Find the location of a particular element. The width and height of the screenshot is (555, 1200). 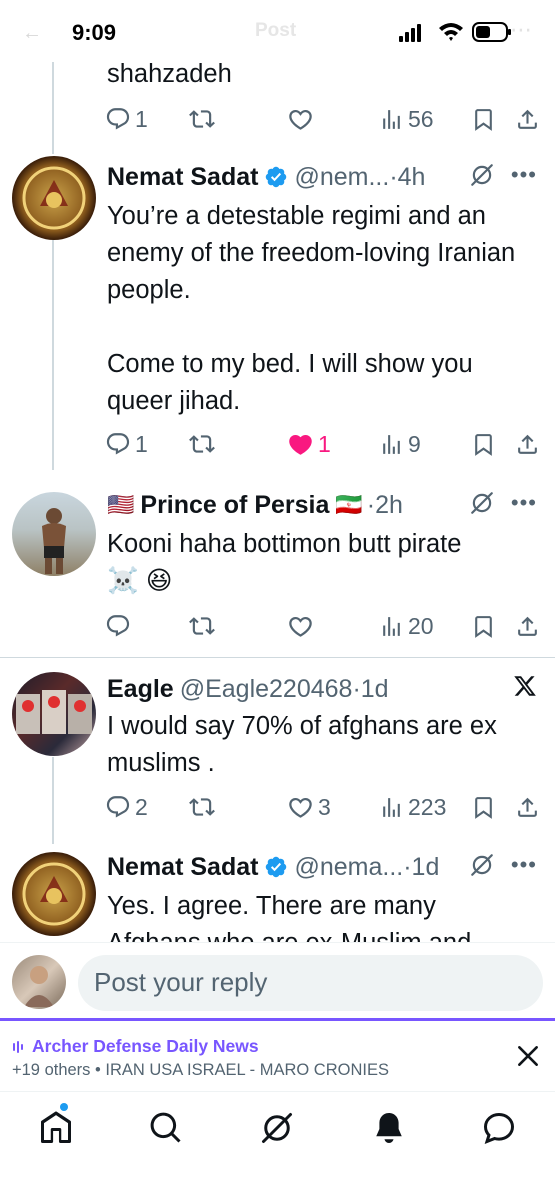

views-button: 56 is located at coordinates (406, 119).